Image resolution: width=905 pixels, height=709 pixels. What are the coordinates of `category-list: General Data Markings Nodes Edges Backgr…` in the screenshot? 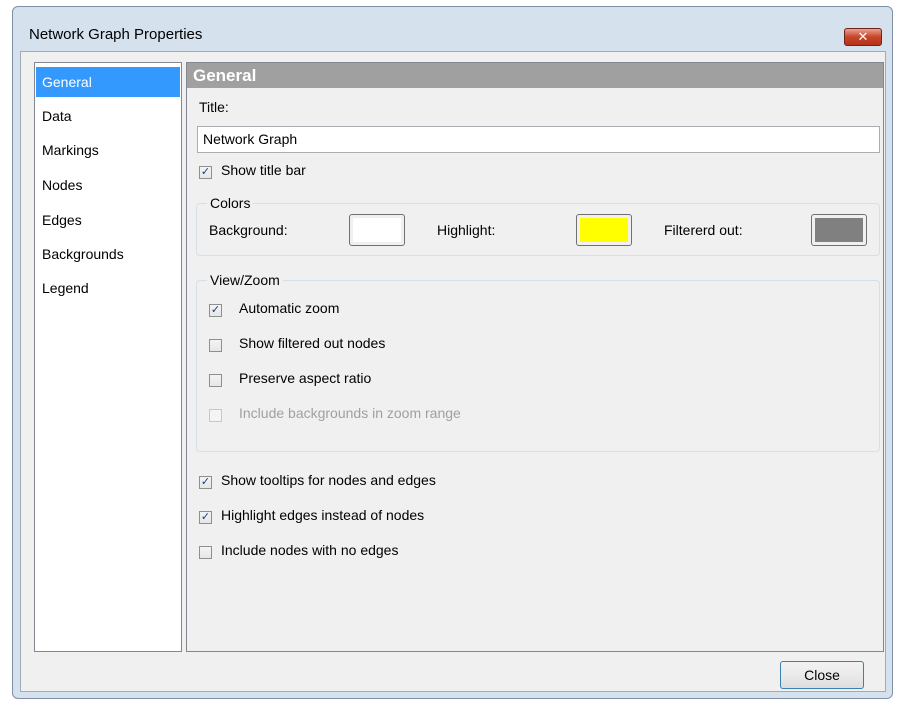 It's located at (108, 357).